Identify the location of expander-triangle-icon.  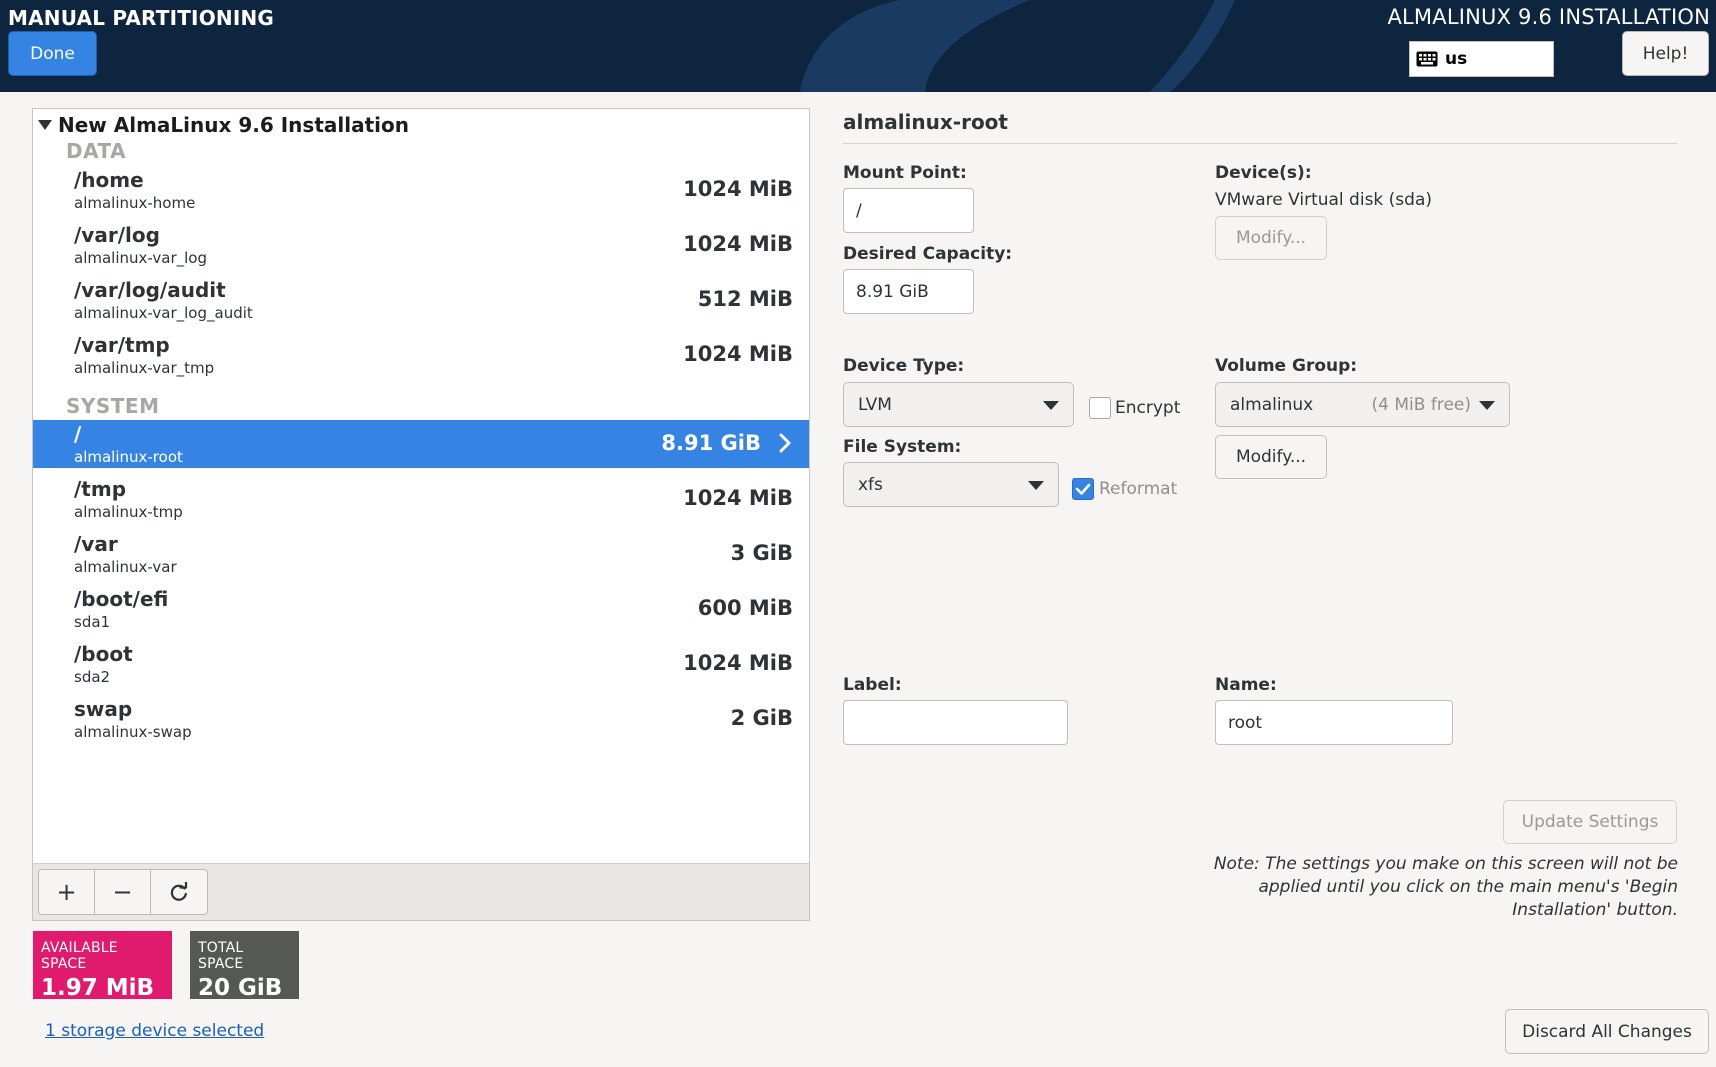
(45, 125).